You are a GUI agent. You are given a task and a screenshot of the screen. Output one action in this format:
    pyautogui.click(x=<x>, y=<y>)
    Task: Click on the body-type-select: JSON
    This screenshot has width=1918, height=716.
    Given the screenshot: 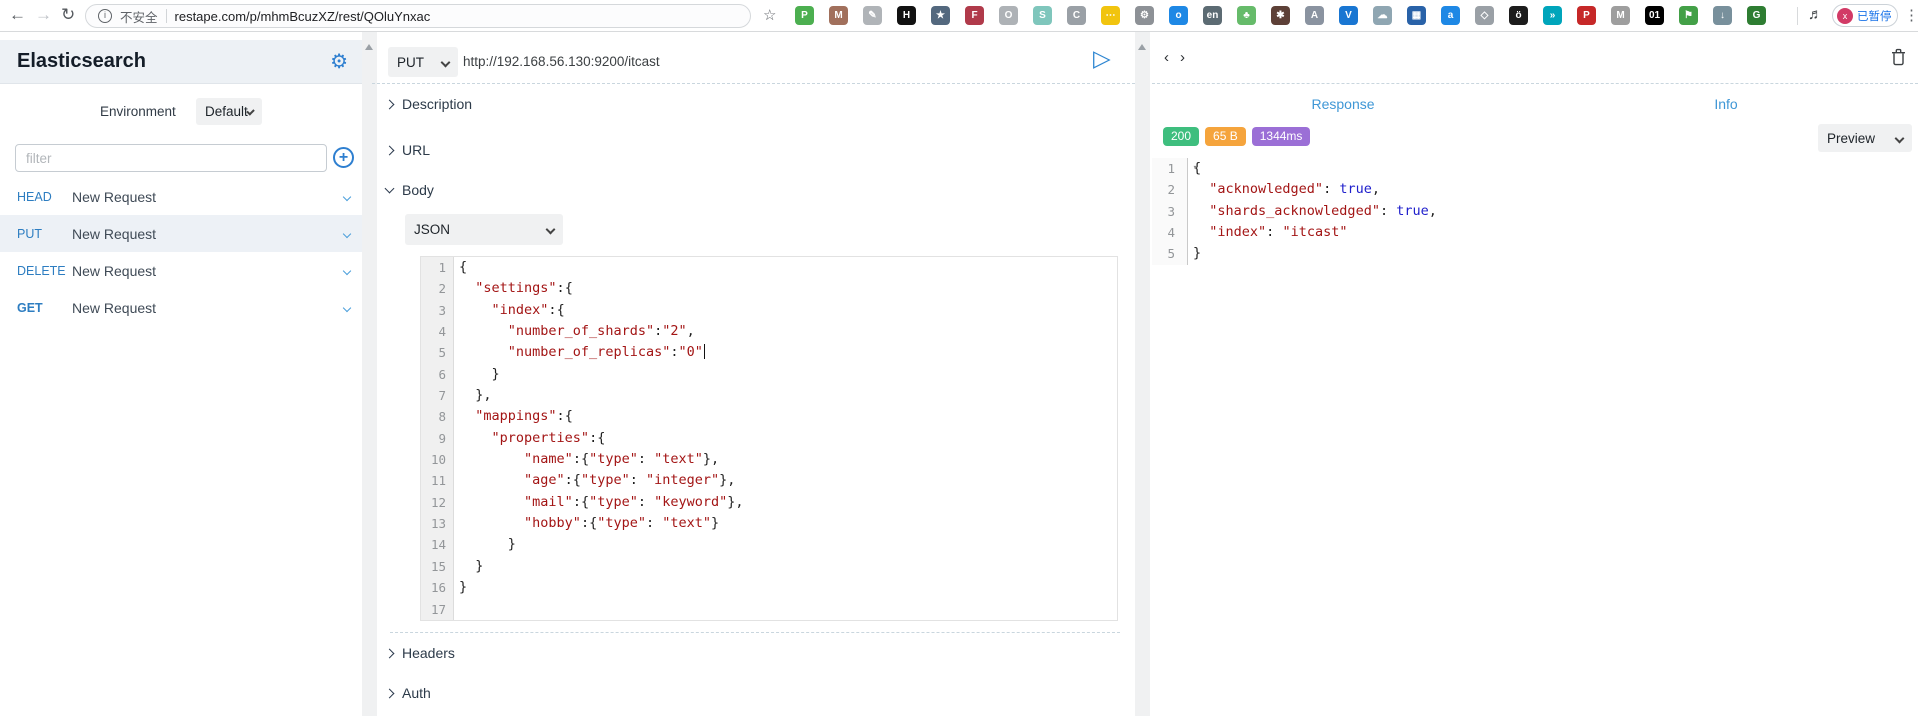 What is the action you would take?
    pyautogui.click(x=484, y=229)
    